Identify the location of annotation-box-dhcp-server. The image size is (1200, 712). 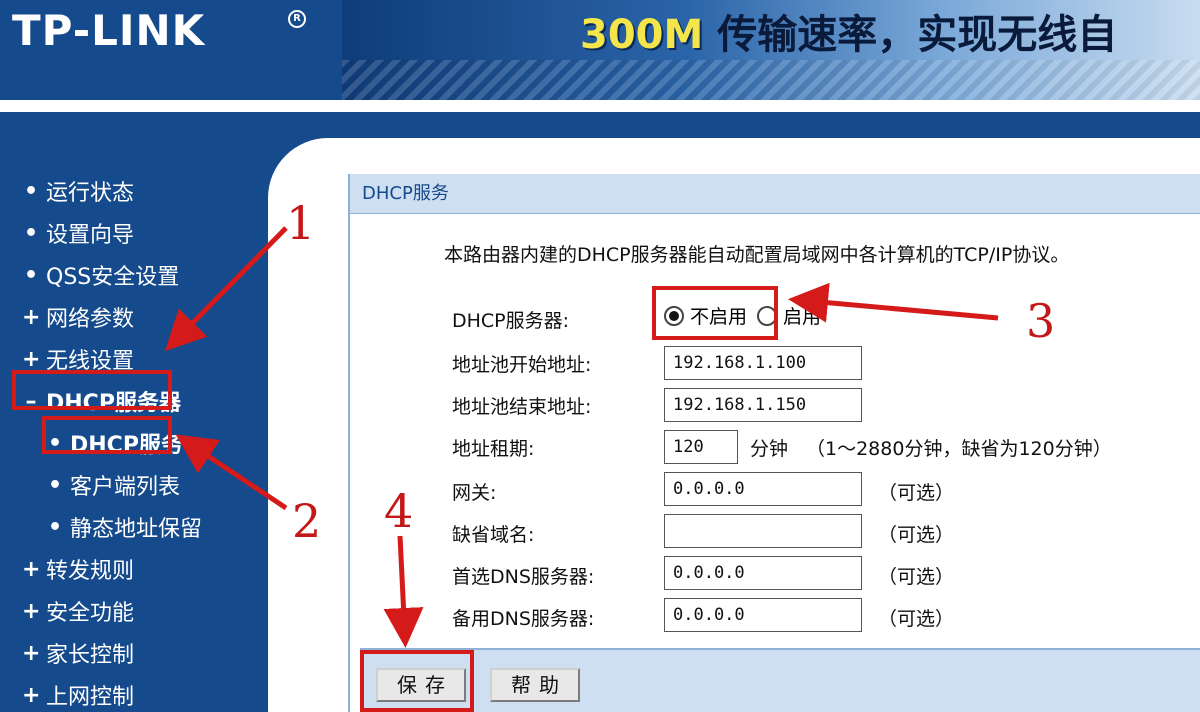
(92, 390).